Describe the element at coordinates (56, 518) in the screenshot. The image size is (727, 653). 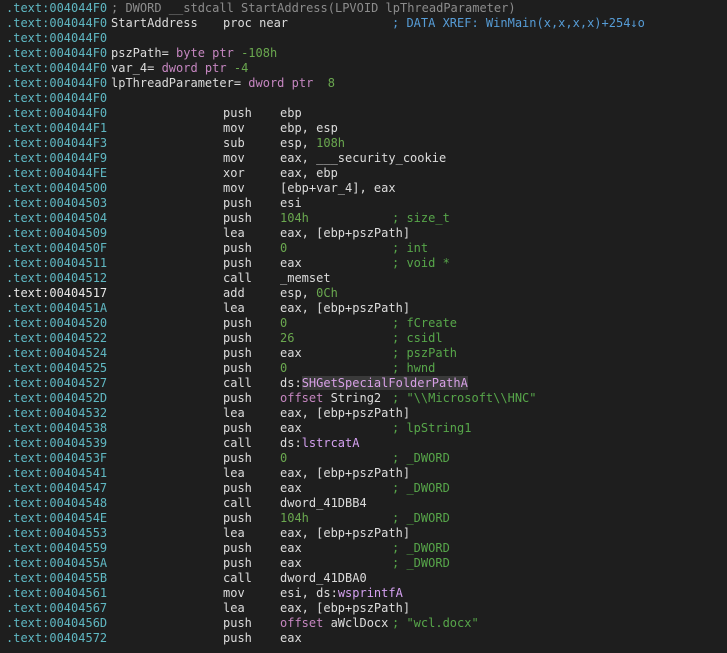
I see `address: .text:0040454E` at that location.